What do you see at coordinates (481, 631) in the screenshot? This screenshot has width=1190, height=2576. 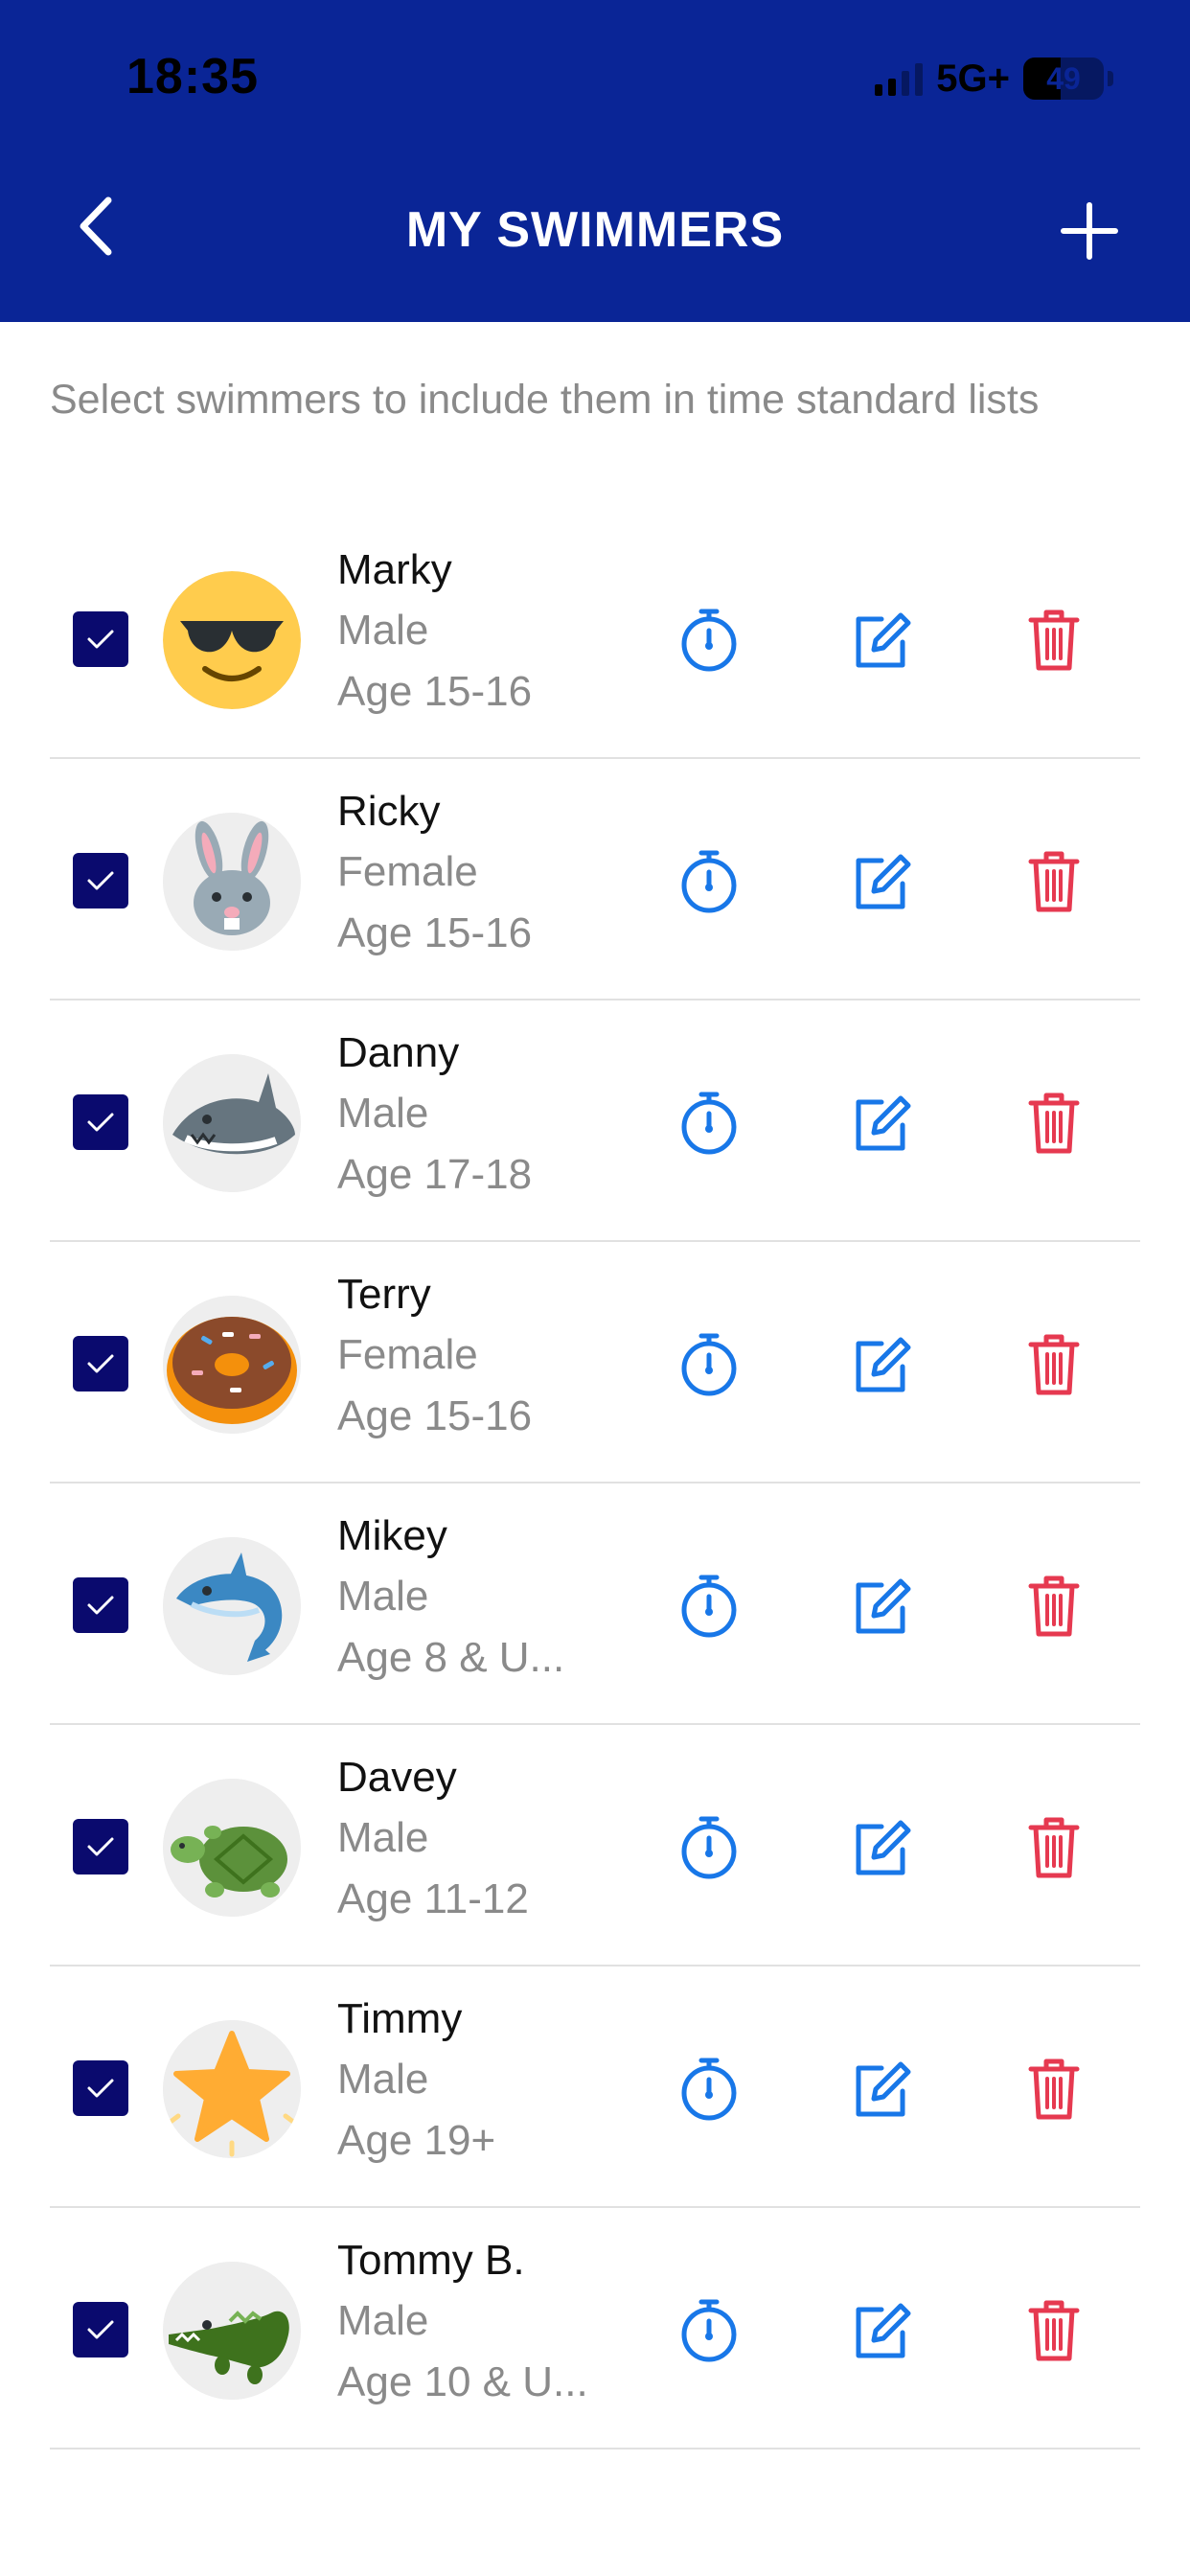 I see `swimmer-info: Marky Male Age 15-16` at bounding box center [481, 631].